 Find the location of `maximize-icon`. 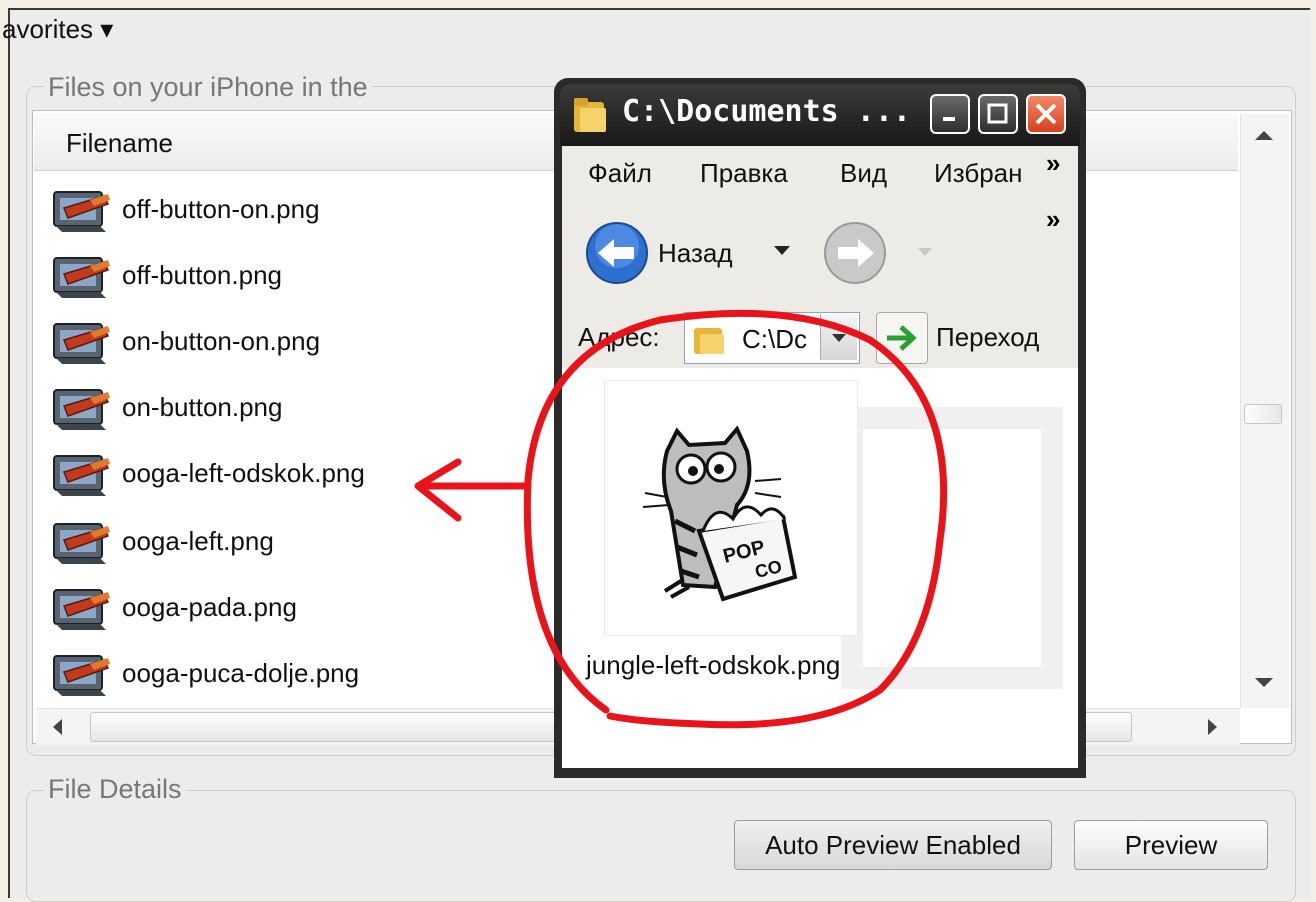

maximize-icon is located at coordinates (997, 113).